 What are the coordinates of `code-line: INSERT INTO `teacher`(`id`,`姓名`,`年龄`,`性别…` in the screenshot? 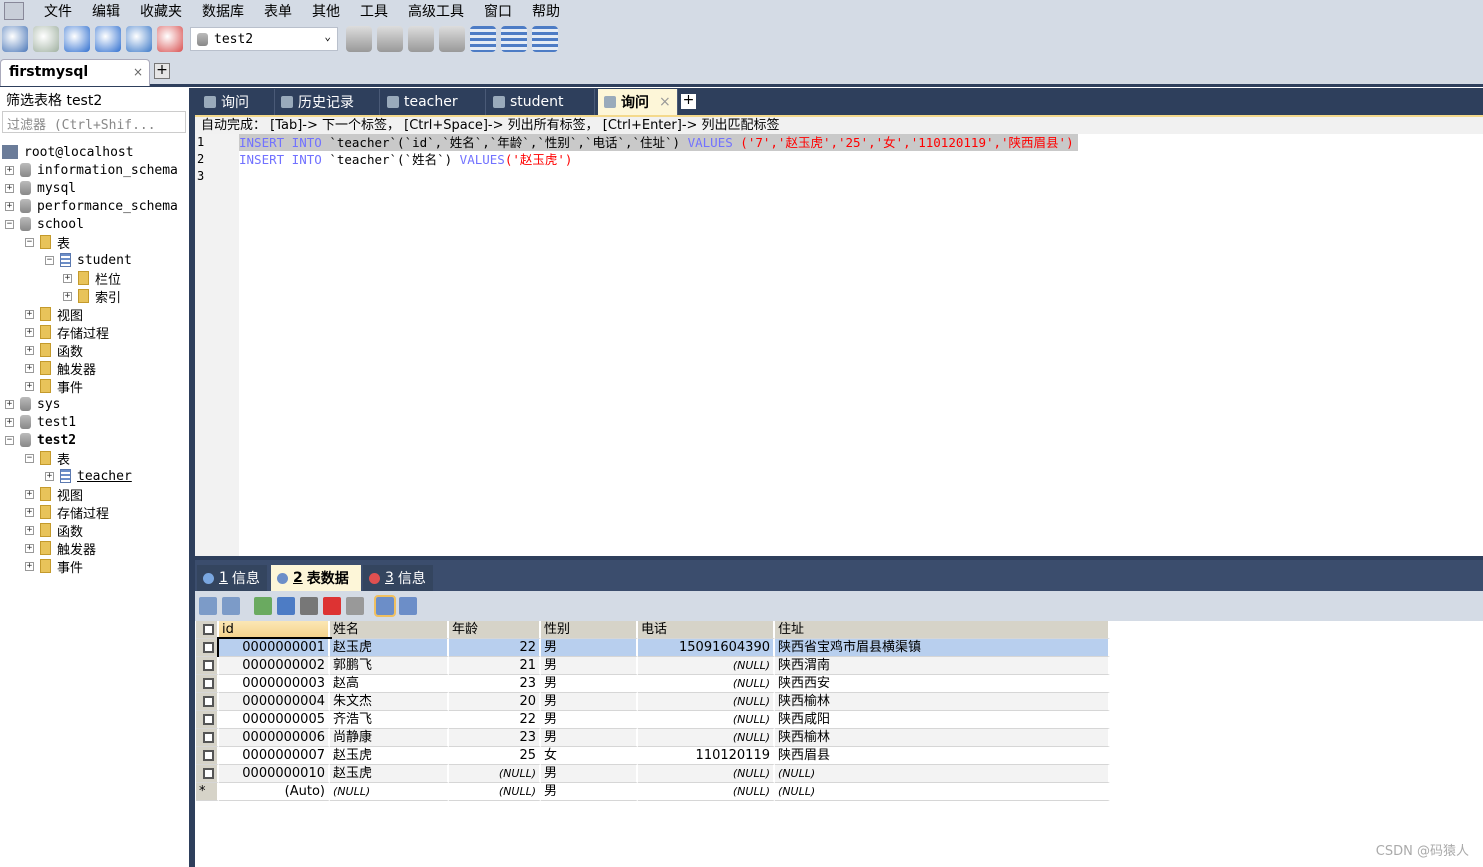 It's located at (658, 142).